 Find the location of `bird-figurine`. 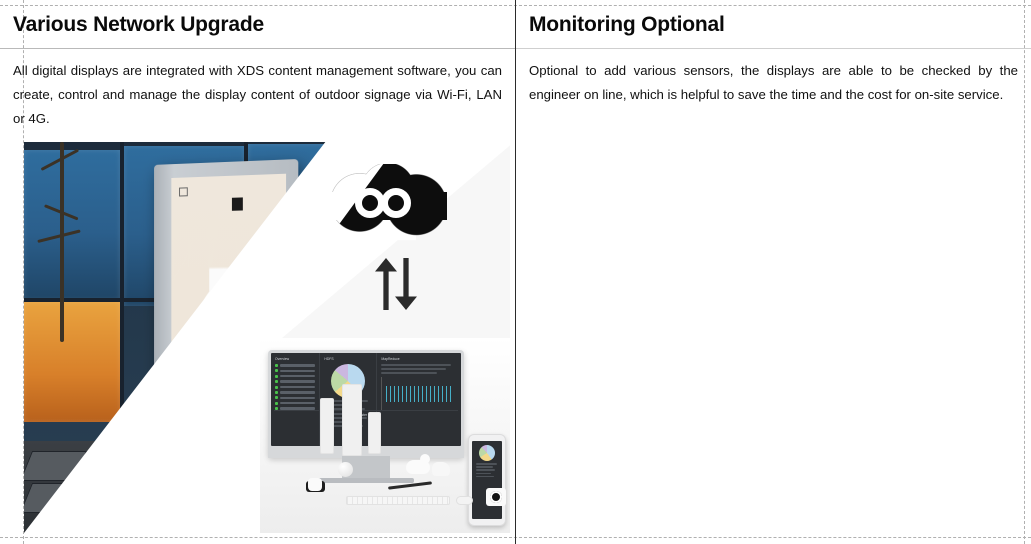

bird-figurine is located at coordinates (418, 464).